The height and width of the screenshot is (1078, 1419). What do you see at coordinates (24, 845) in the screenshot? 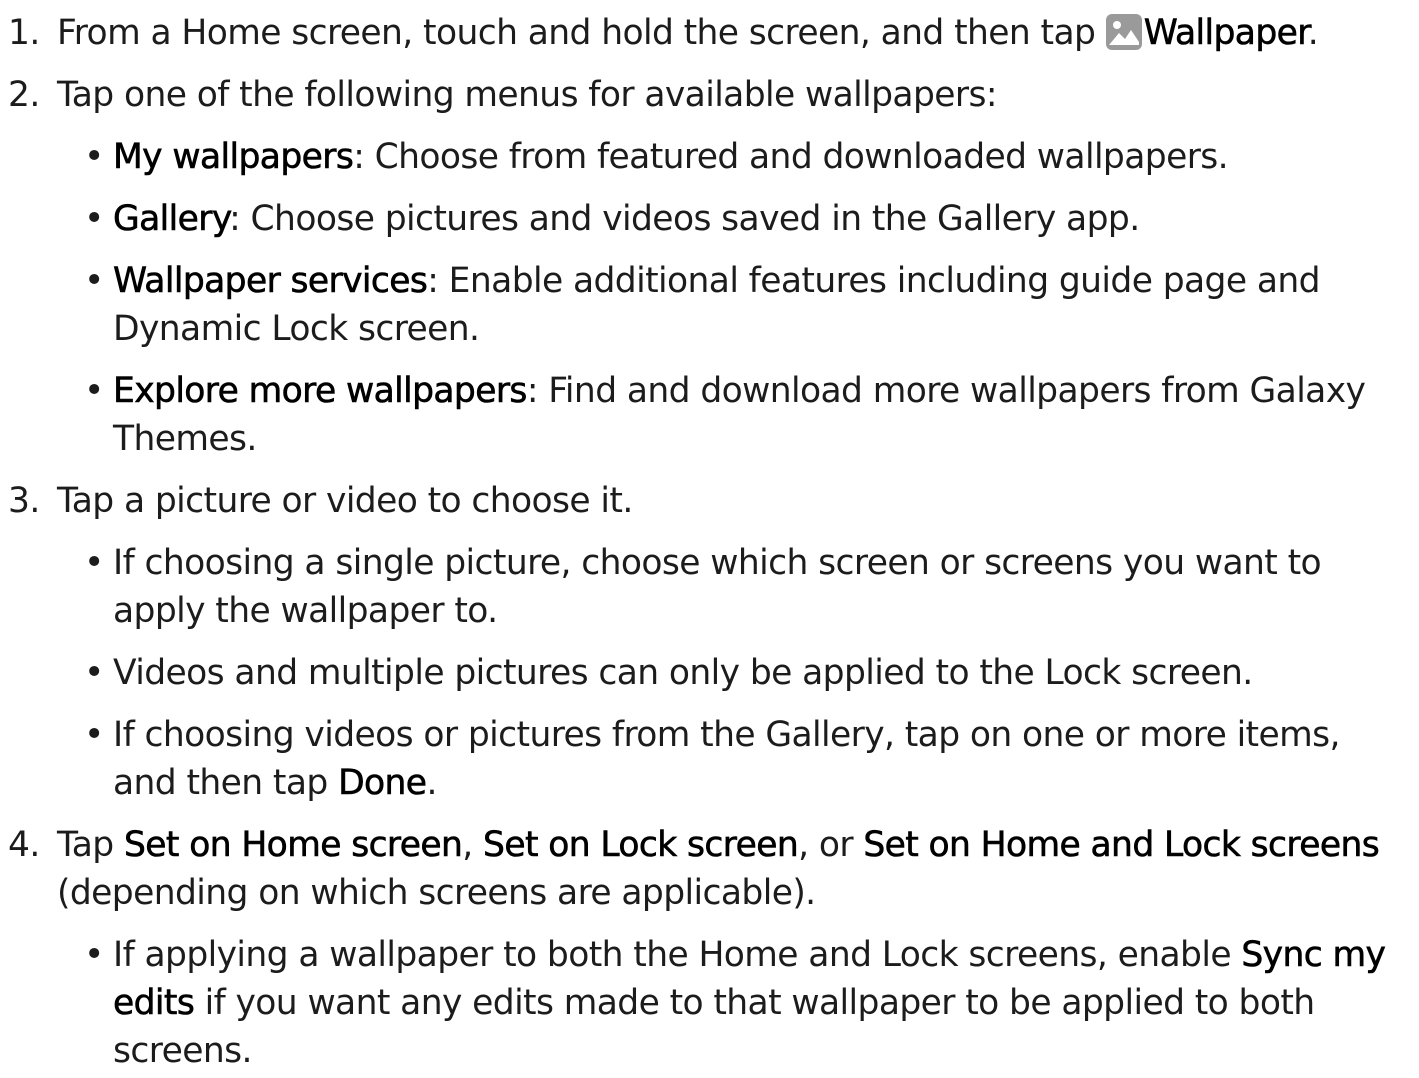
I see `step-number: 4.` at bounding box center [24, 845].